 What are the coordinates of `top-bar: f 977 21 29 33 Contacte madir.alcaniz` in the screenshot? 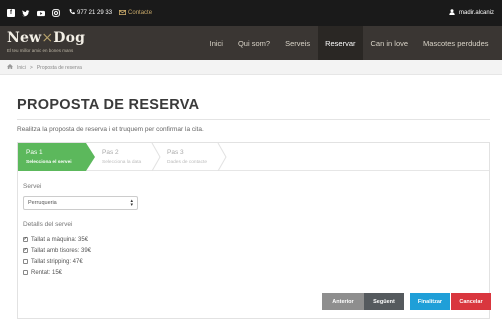 It's located at (251, 13).